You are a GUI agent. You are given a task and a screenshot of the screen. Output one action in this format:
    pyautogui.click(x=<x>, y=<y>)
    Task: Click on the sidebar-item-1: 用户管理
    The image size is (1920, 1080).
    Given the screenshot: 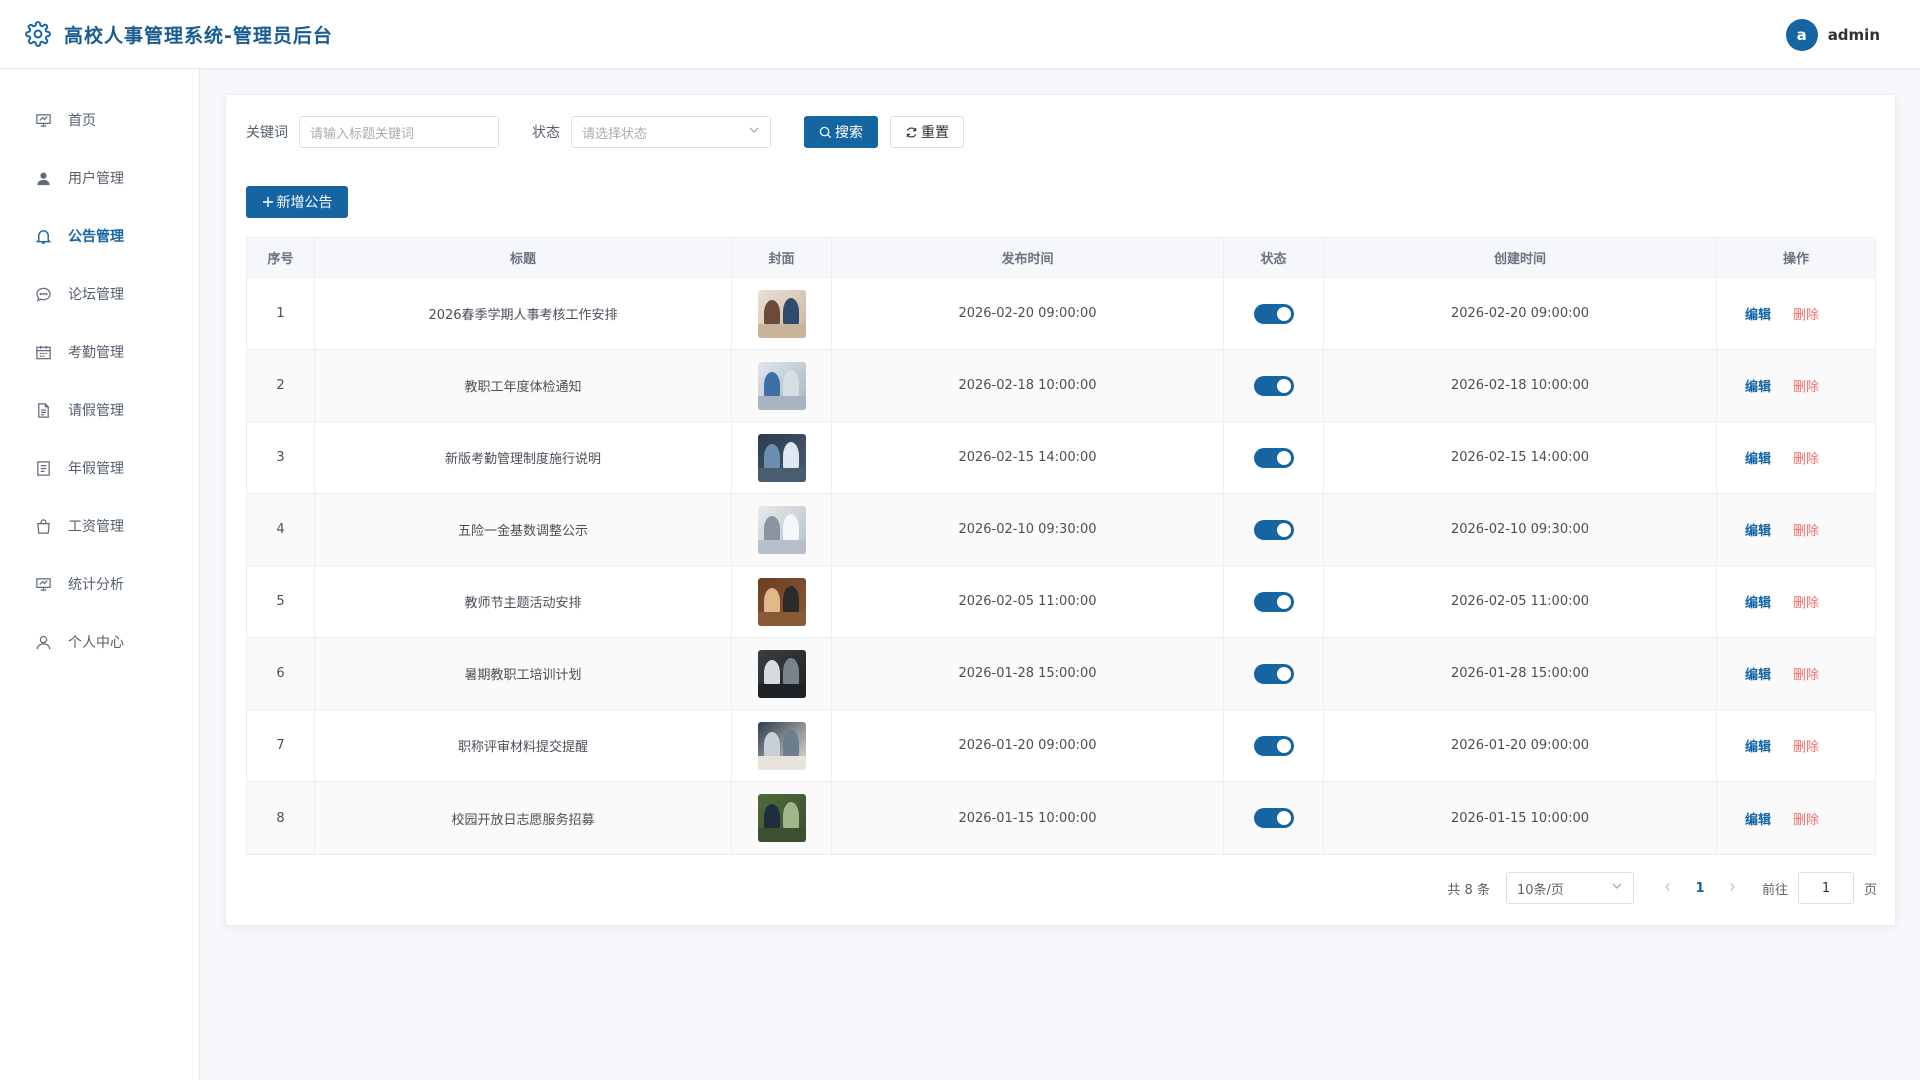 What is the action you would take?
    pyautogui.click(x=99, y=178)
    